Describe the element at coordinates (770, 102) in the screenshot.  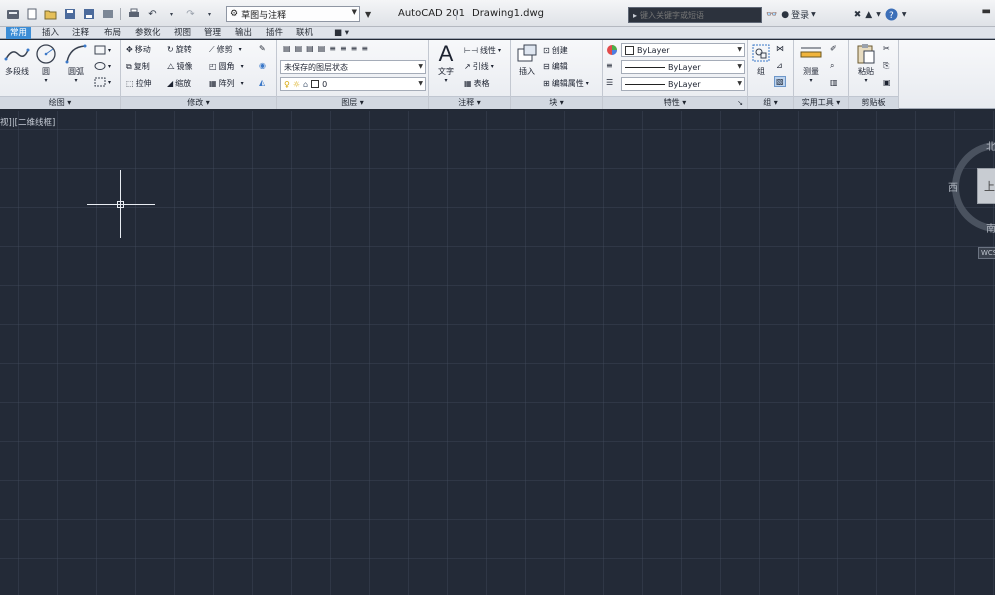
I see `panel-title-groups: 组 ▾` at that location.